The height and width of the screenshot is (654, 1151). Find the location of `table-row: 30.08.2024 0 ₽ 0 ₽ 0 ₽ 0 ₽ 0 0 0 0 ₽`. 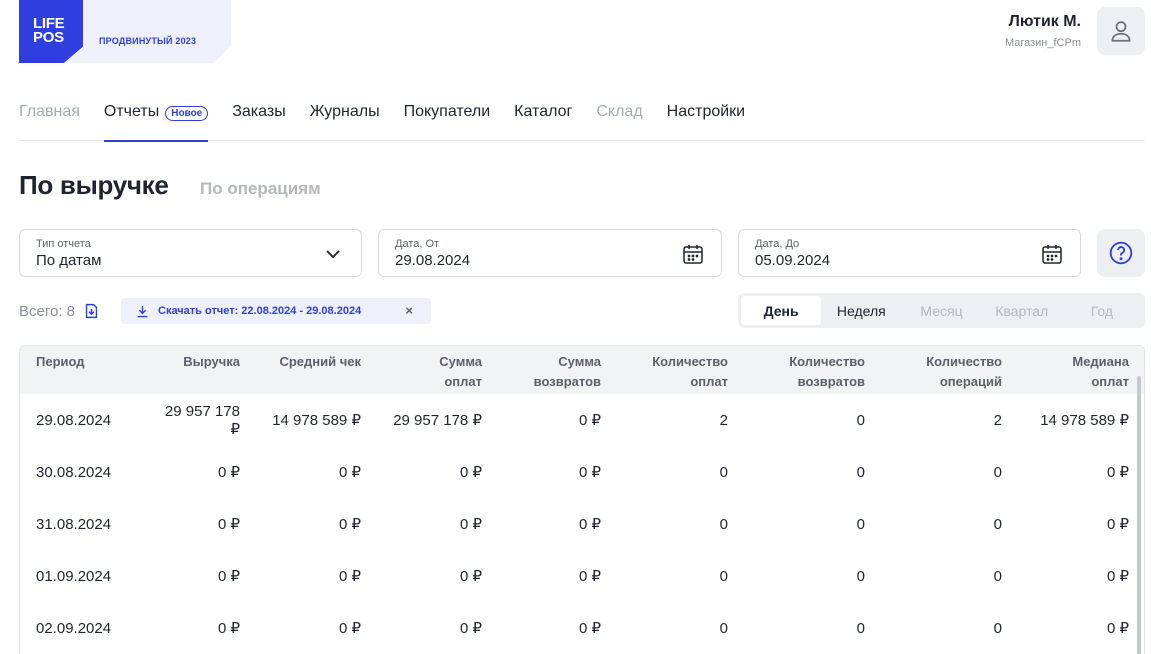

table-row: 30.08.2024 0 ₽ 0 ₽ 0 ₽ 0 ₽ 0 0 0 0 ₽ is located at coordinates (582, 472).